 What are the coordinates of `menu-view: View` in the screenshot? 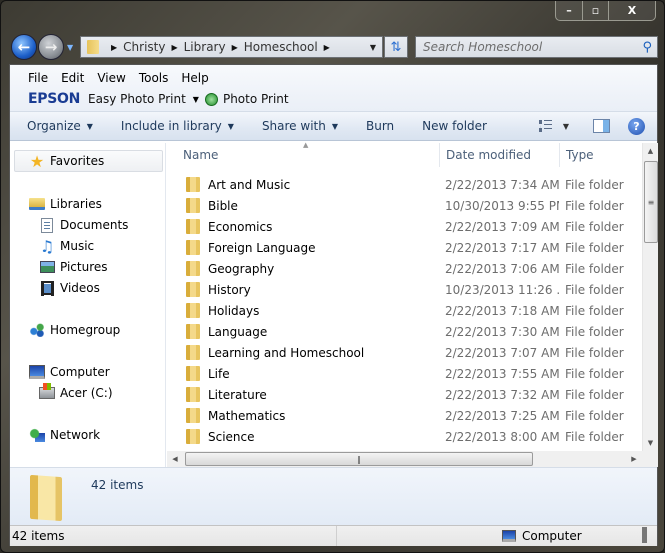 It's located at (111, 78).